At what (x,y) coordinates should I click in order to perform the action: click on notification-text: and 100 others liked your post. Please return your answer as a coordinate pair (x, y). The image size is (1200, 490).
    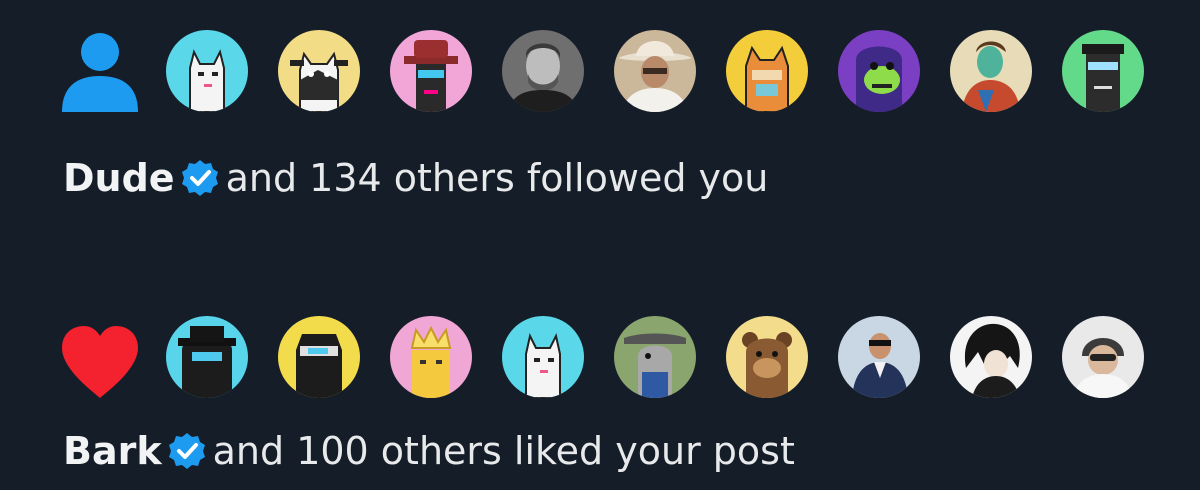
    Looking at the image, I should click on (503, 451).